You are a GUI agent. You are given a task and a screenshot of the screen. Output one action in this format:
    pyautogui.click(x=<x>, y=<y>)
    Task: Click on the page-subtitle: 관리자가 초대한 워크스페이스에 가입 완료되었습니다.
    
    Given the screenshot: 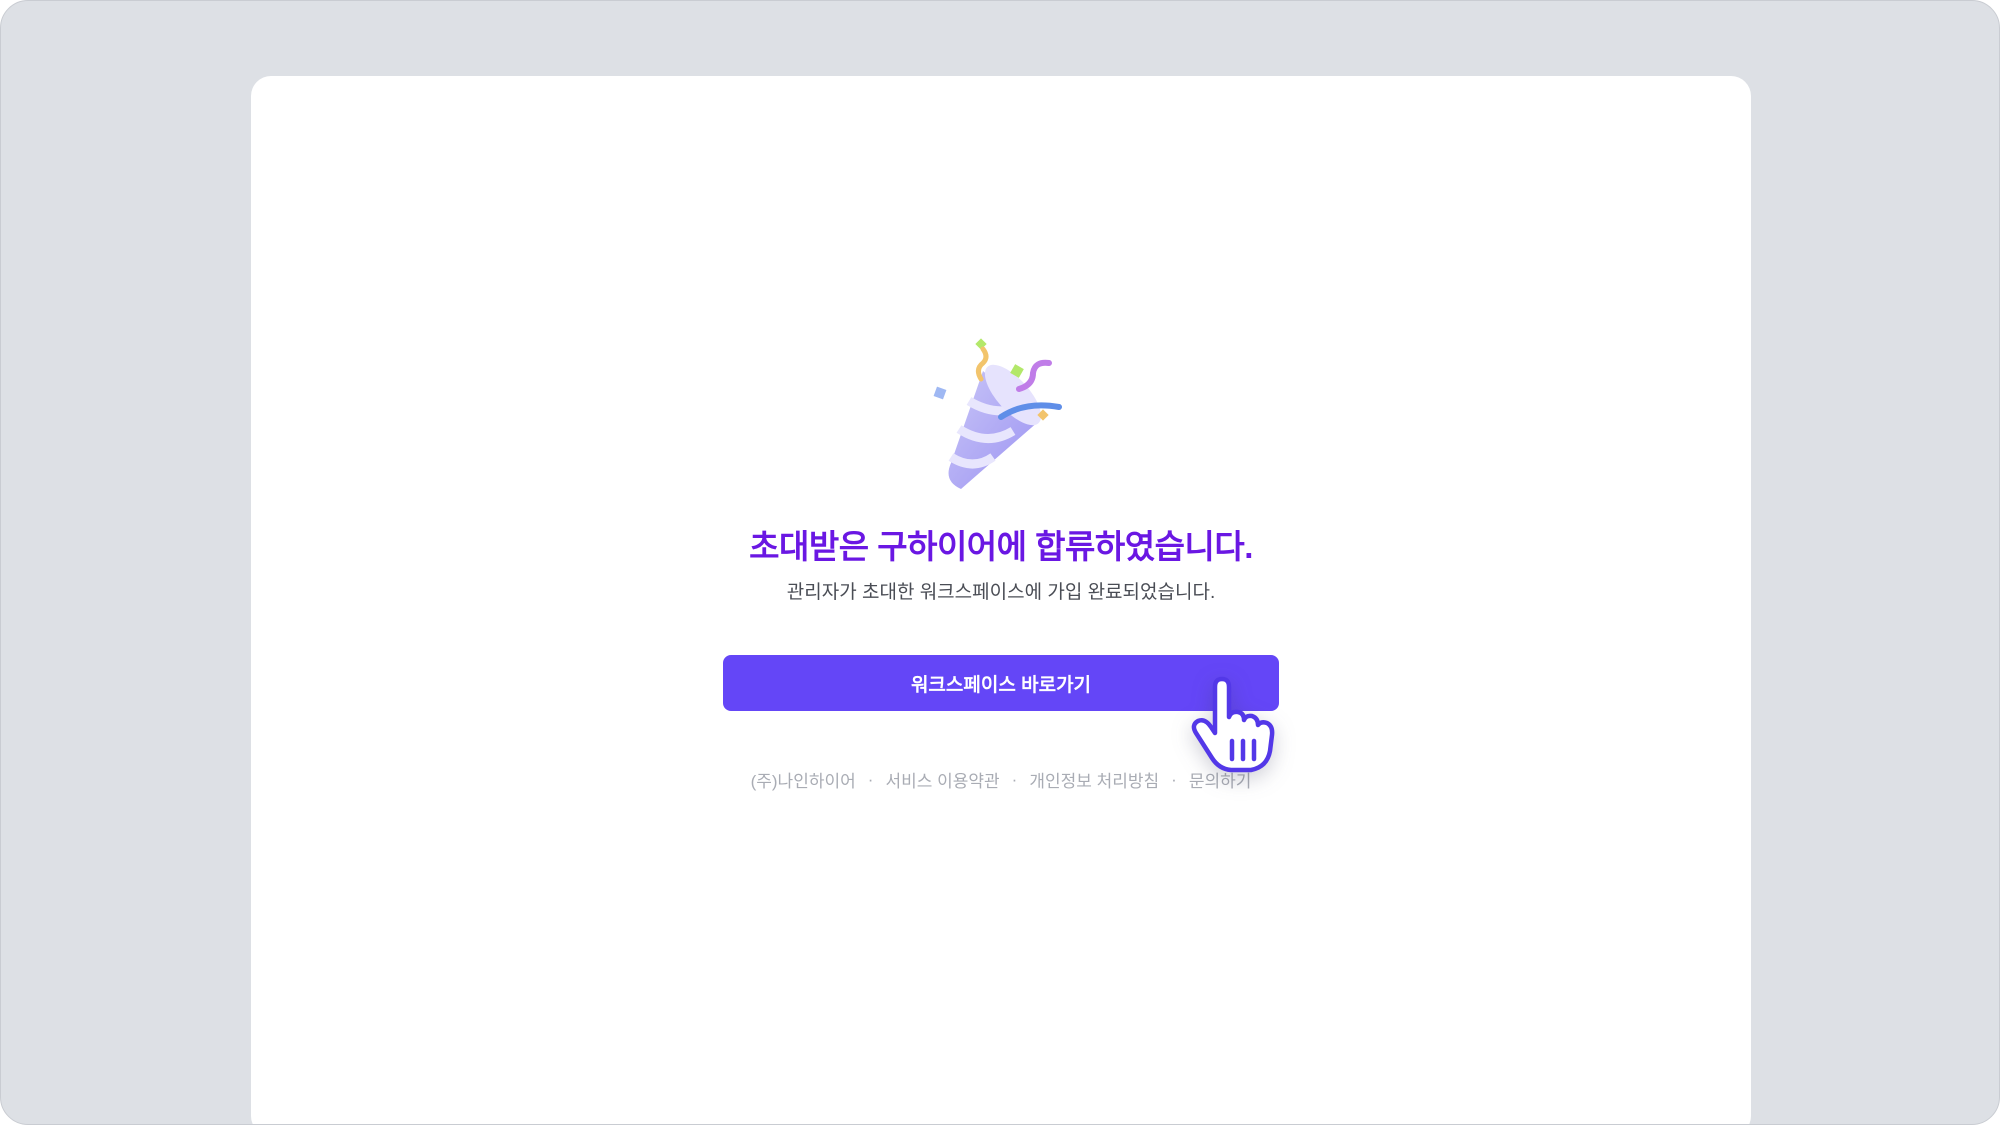 What is the action you would take?
    pyautogui.click(x=1001, y=592)
    